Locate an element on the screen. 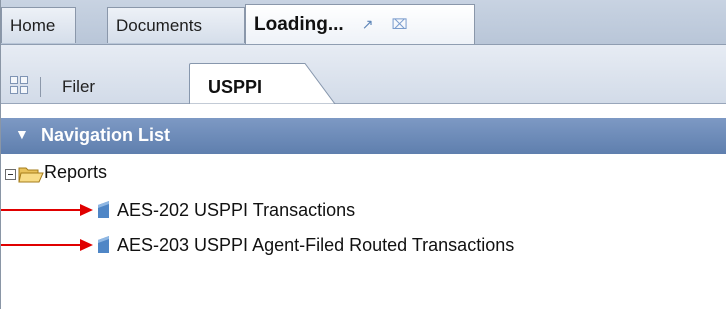 This screenshot has width=726, height=309. tab-loading: Loading... ↗ ⌧ is located at coordinates (360, 24).